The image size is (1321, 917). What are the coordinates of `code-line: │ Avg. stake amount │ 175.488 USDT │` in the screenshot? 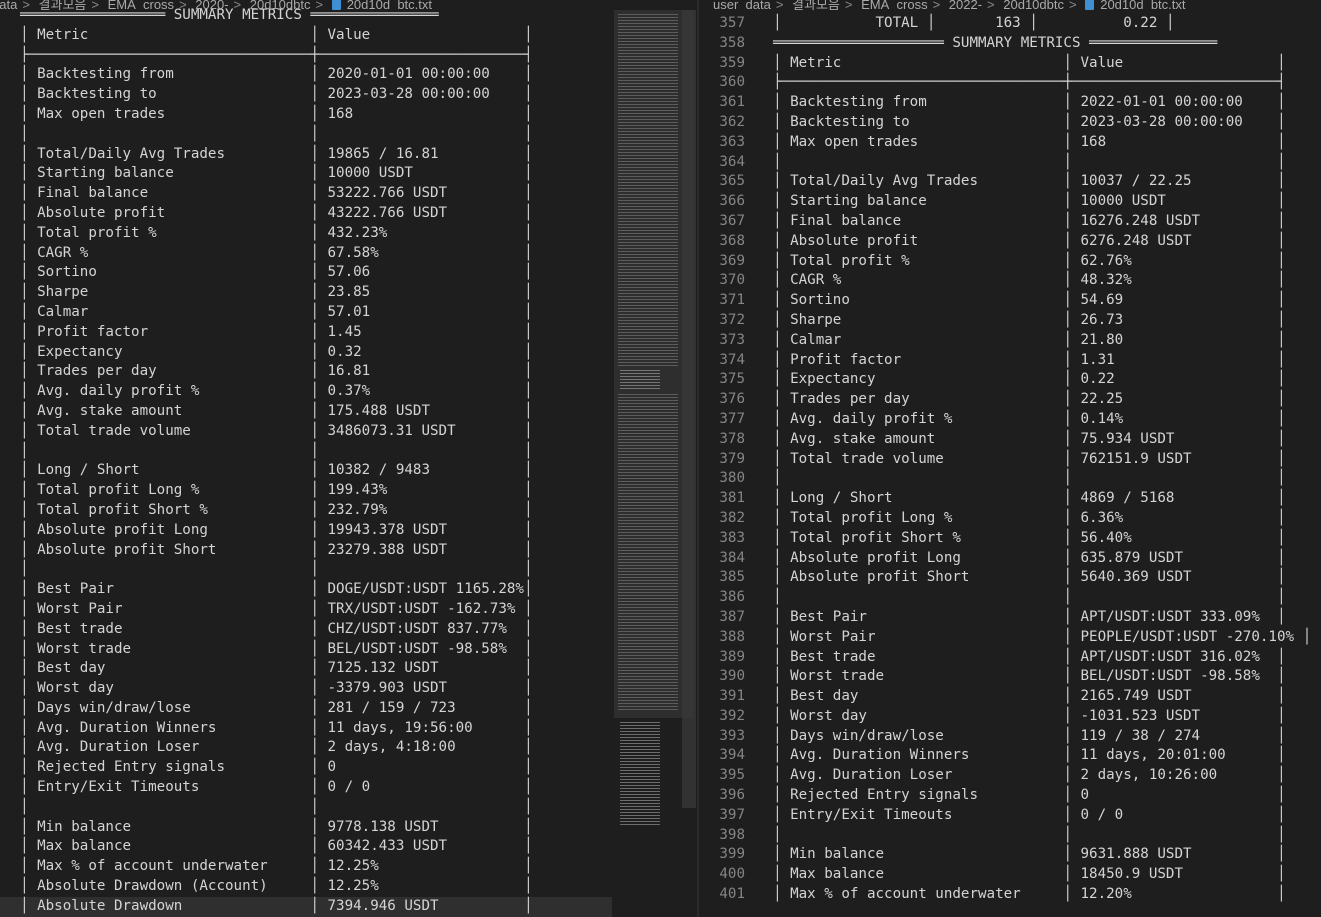 It's located at (306, 412).